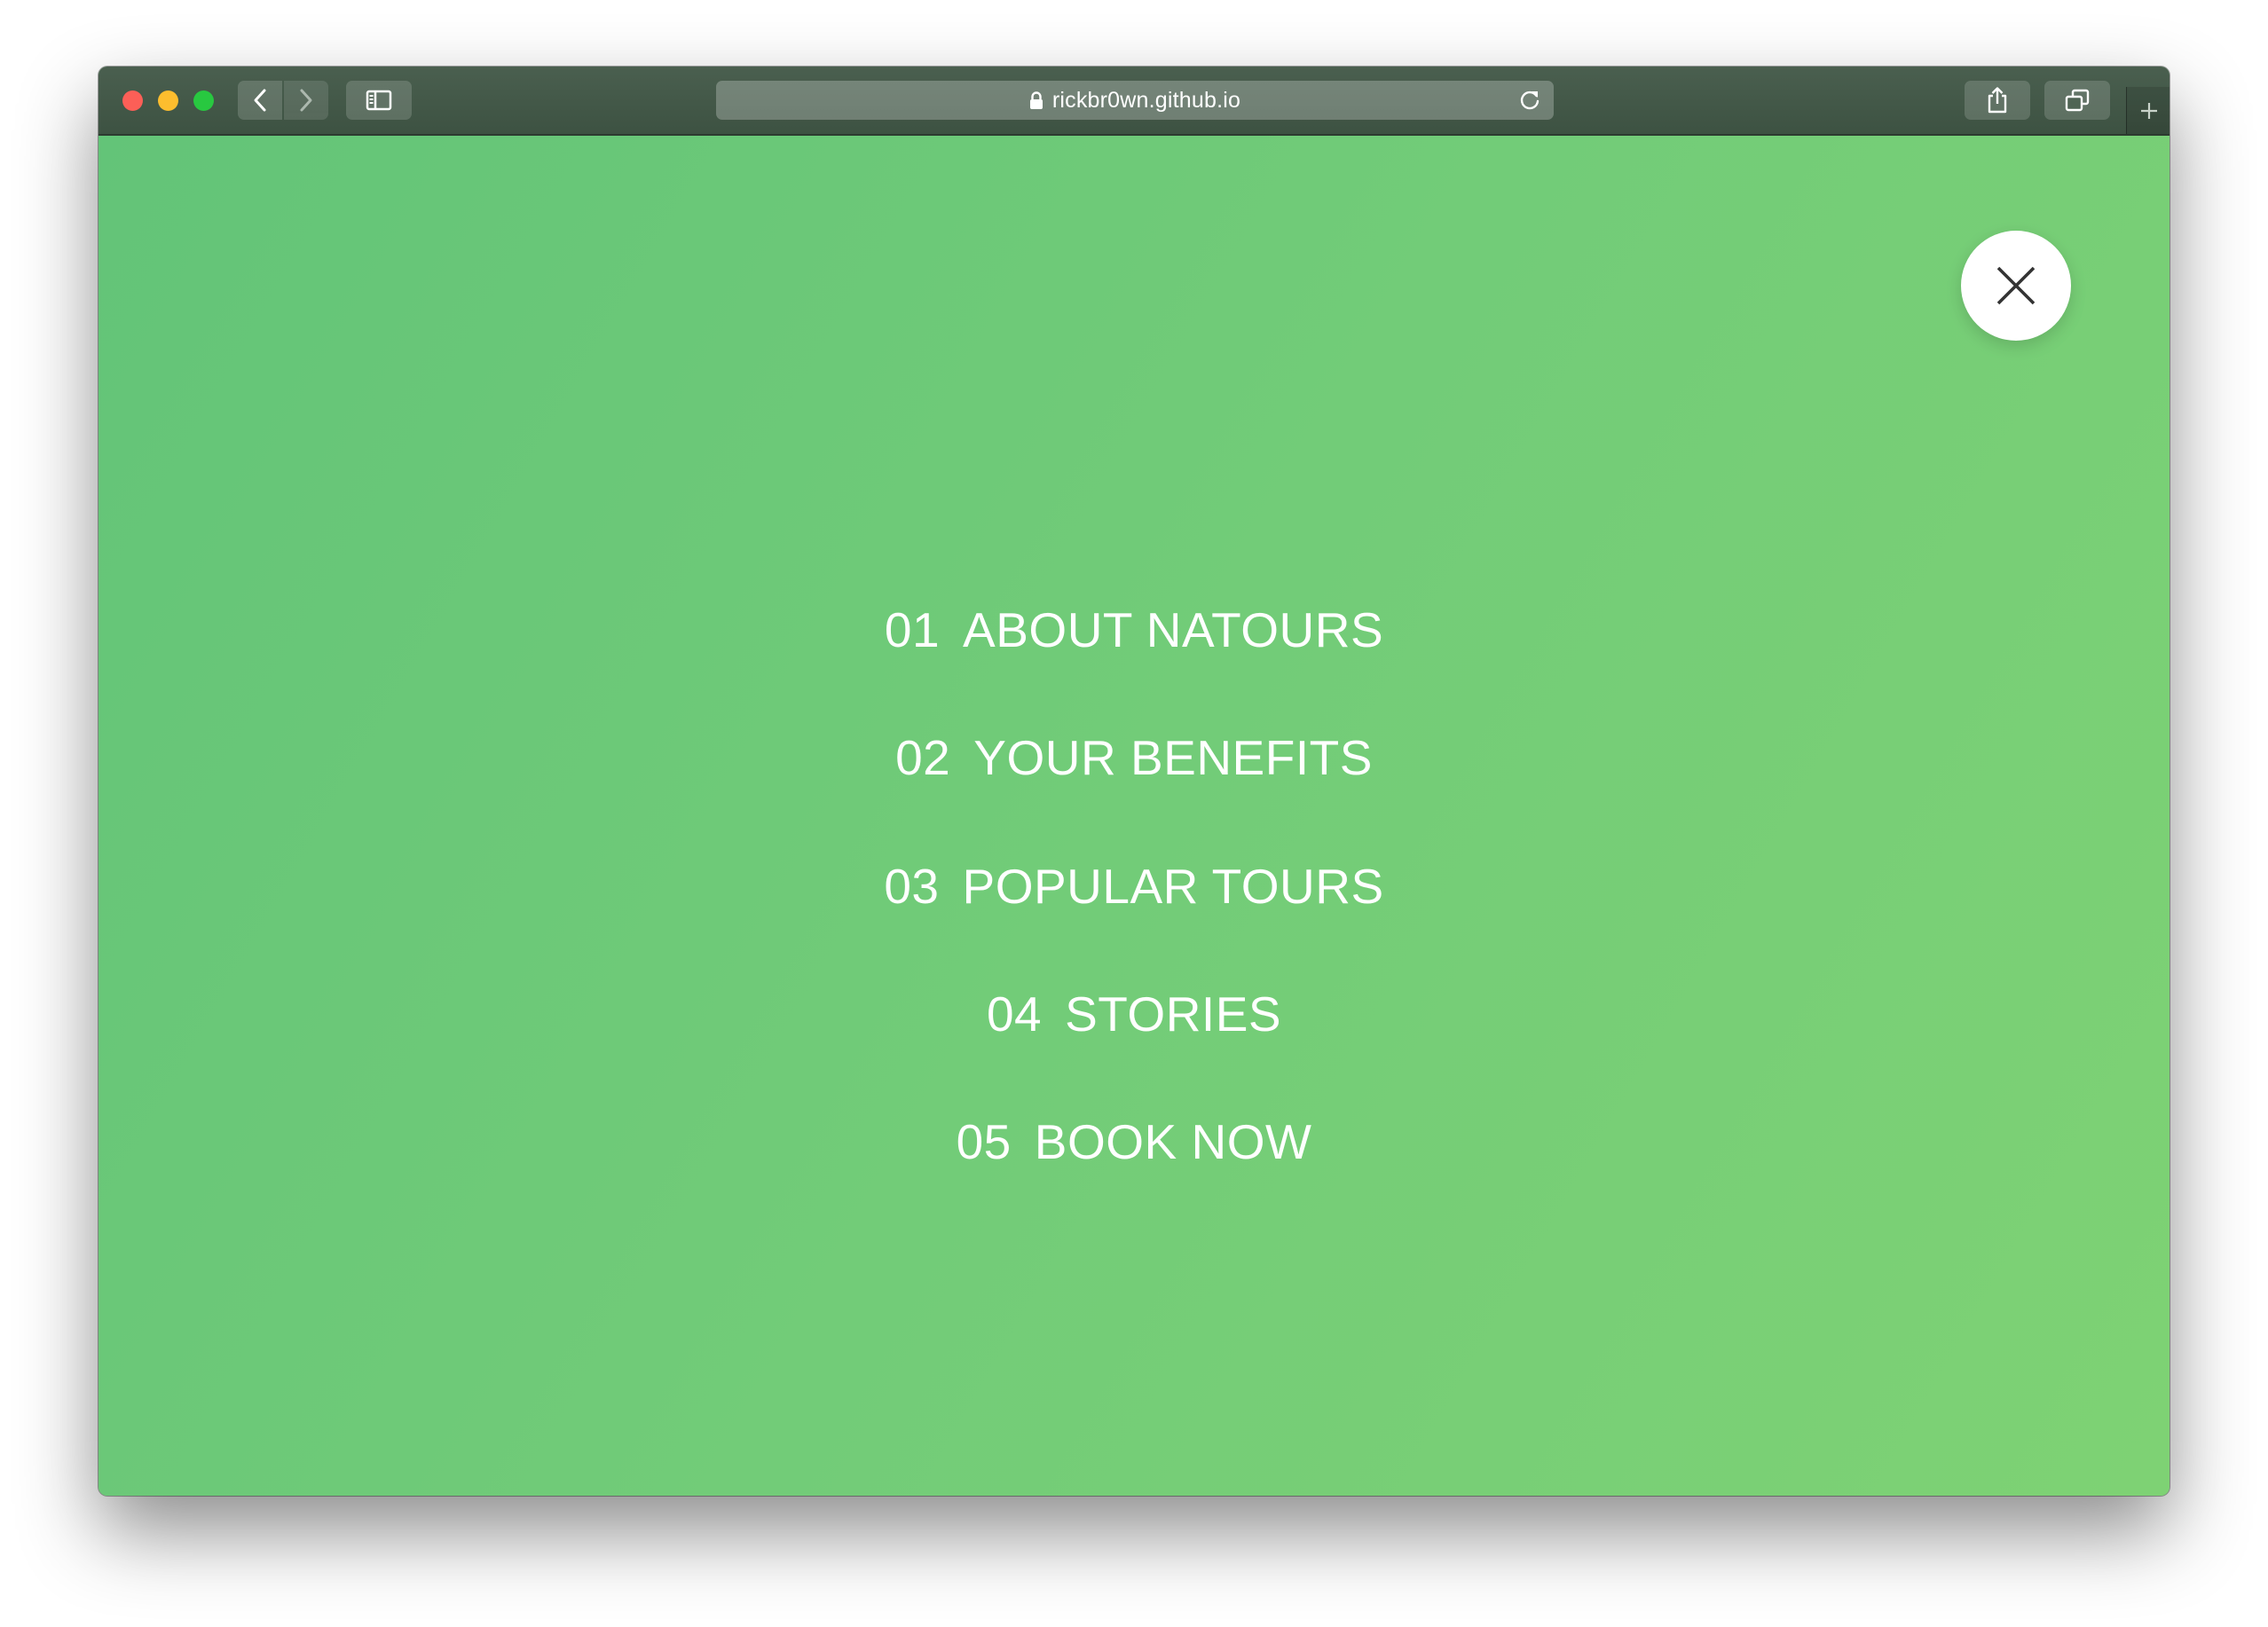  I want to click on back-button, so click(260, 100).